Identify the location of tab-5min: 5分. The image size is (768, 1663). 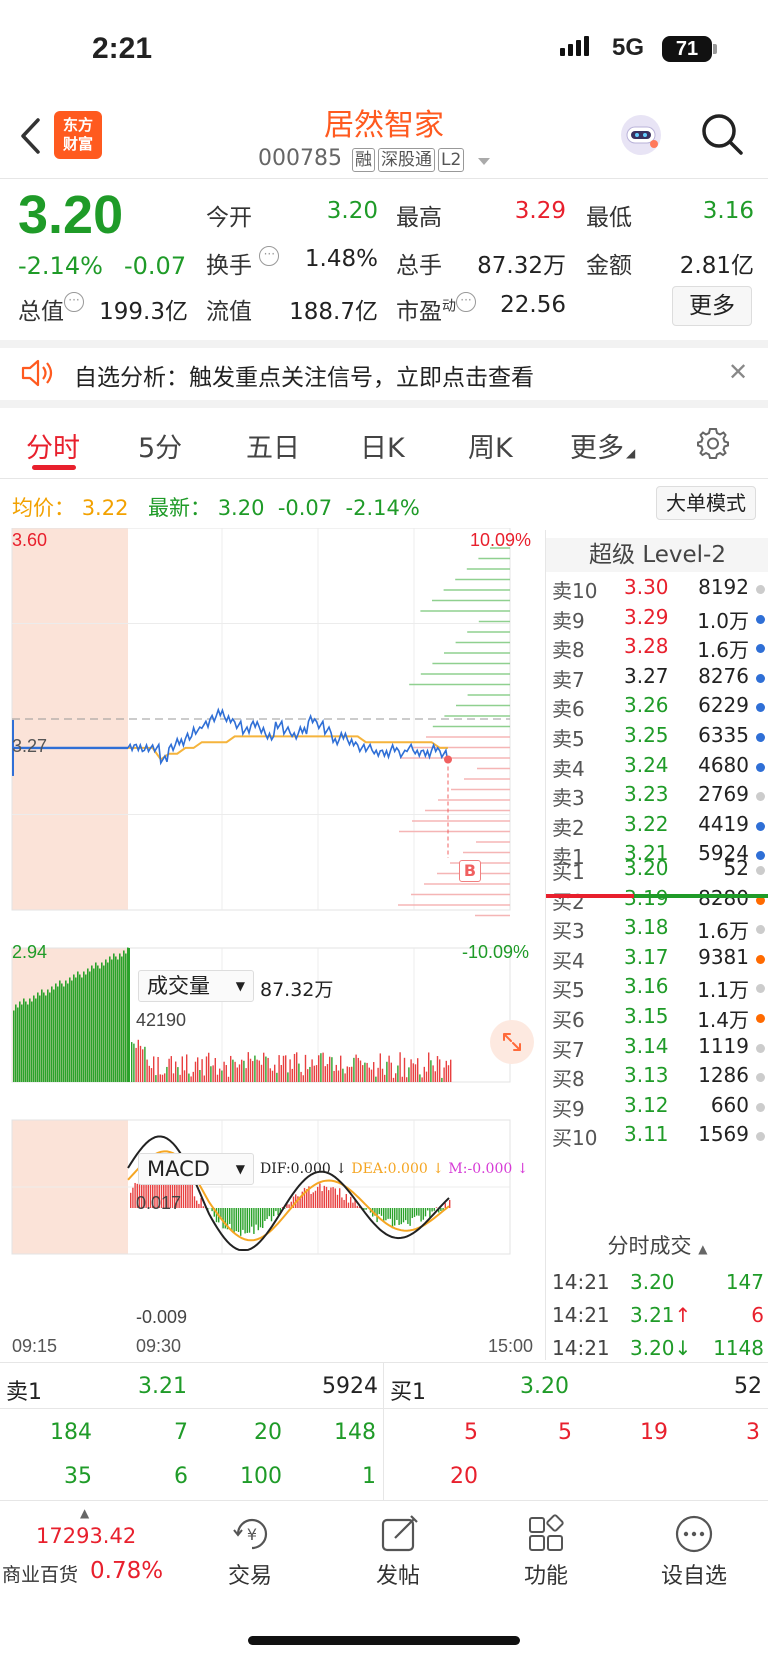
(160, 445).